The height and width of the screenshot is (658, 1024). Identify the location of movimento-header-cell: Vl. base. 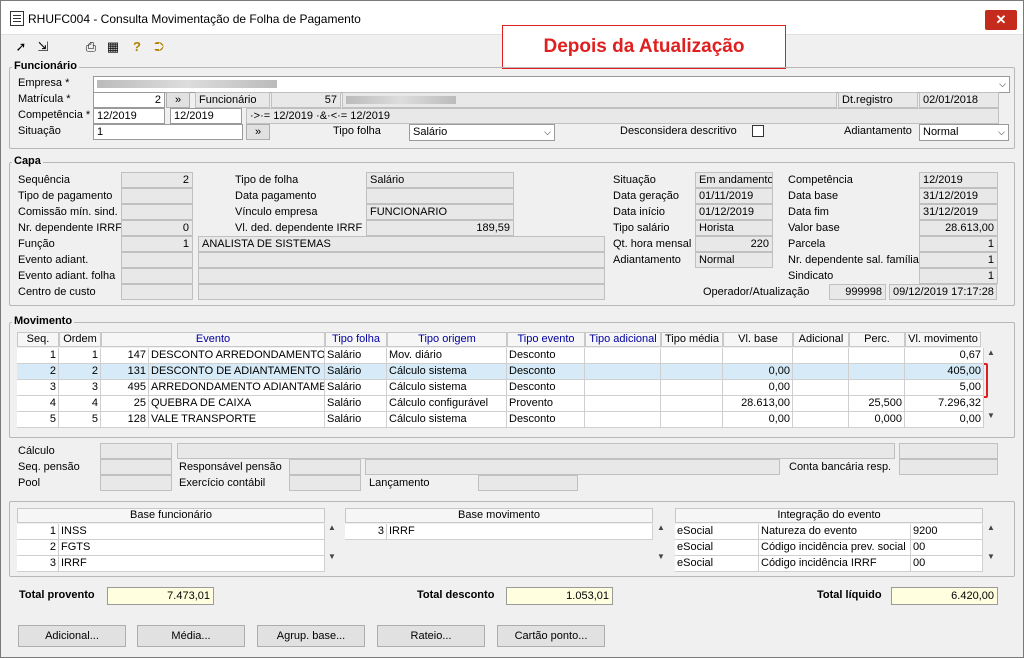
(758, 339).